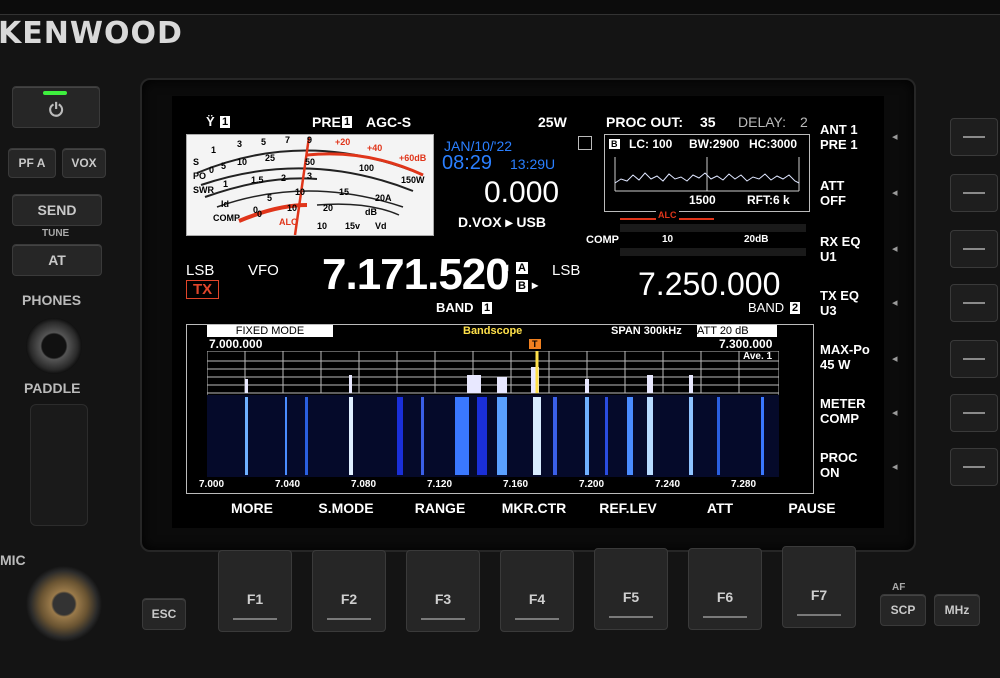 Image resolution: width=1000 pixels, height=678 pixels. I want to click on tune-label: TUNE, so click(56, 233).